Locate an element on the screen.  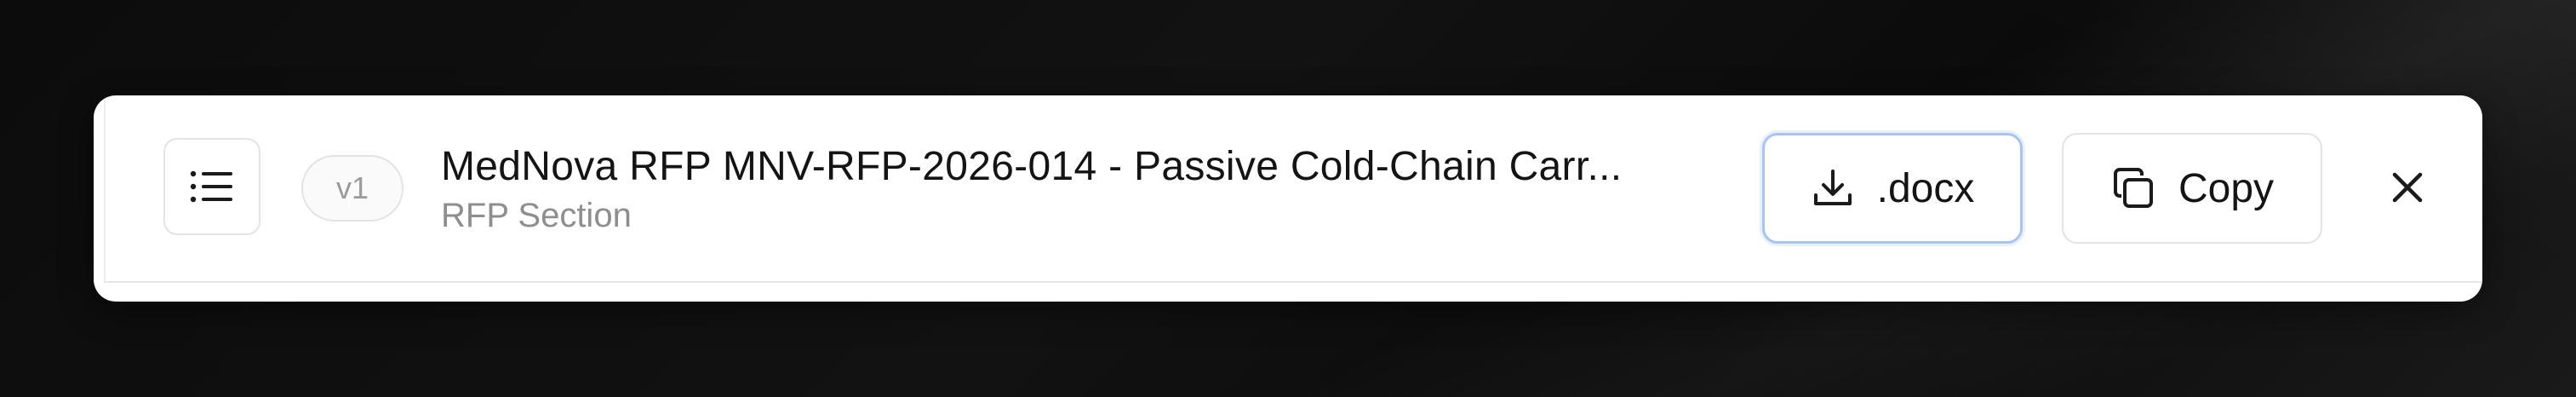
copy-icon is located at coordinates (2133, 188).